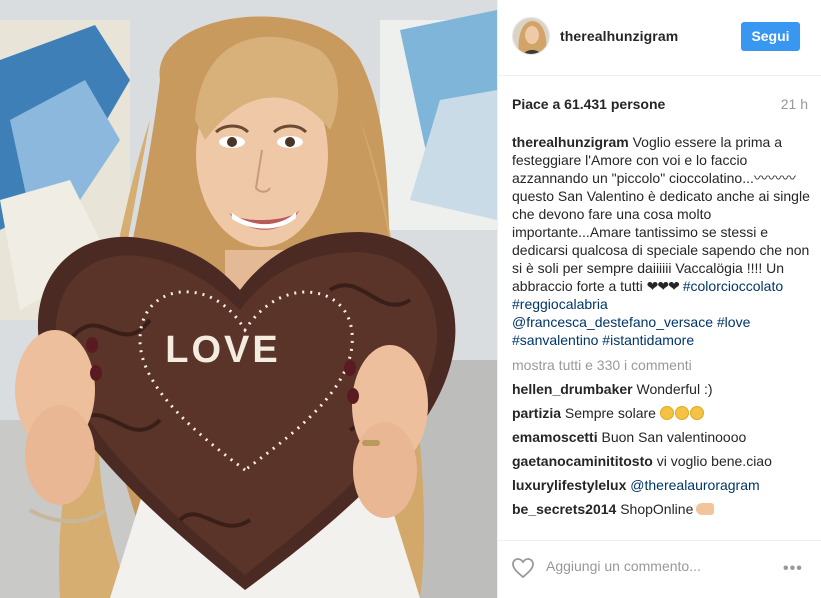 This screenshot has width=821, height=598. Describe the element at coordinates (610, 413) in the screenshot. I see `comment-text: Sempre solare` at that location.